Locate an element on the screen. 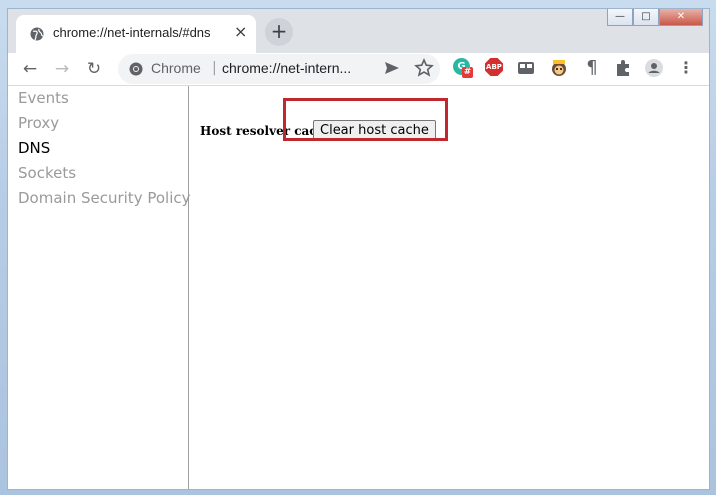 This screenshot has width=716, height=495. sidebar-item-domain-security-policy: Domain Security Policy is located at coordinates (104, 198).